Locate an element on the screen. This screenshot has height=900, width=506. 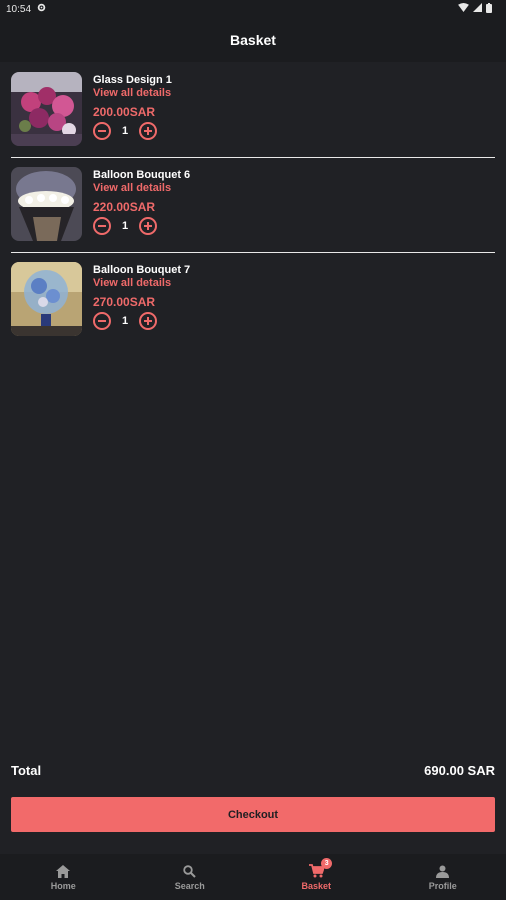
nav-item-home: Home is located at coordinates (63, 877).